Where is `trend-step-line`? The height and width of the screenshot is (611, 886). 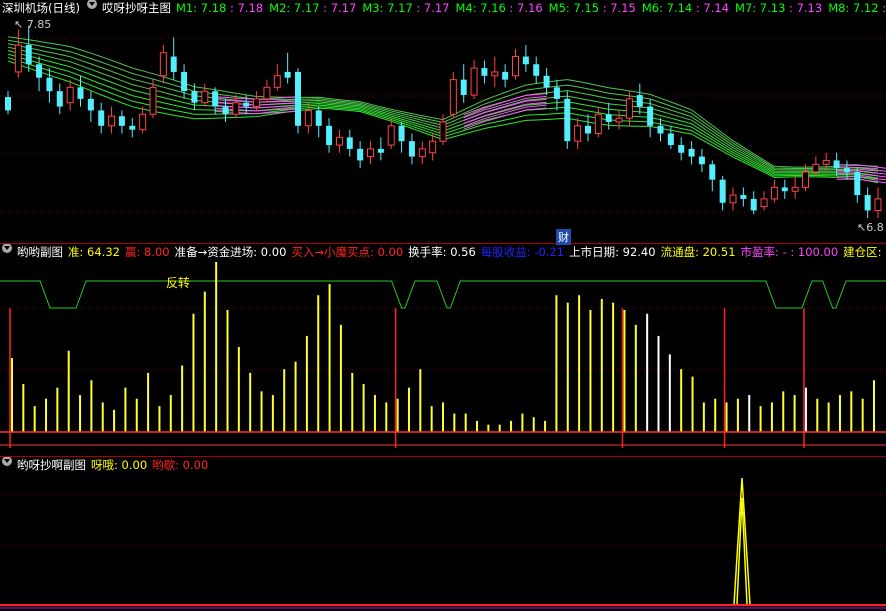
trend-step-line is located at coordinates (443, 294).